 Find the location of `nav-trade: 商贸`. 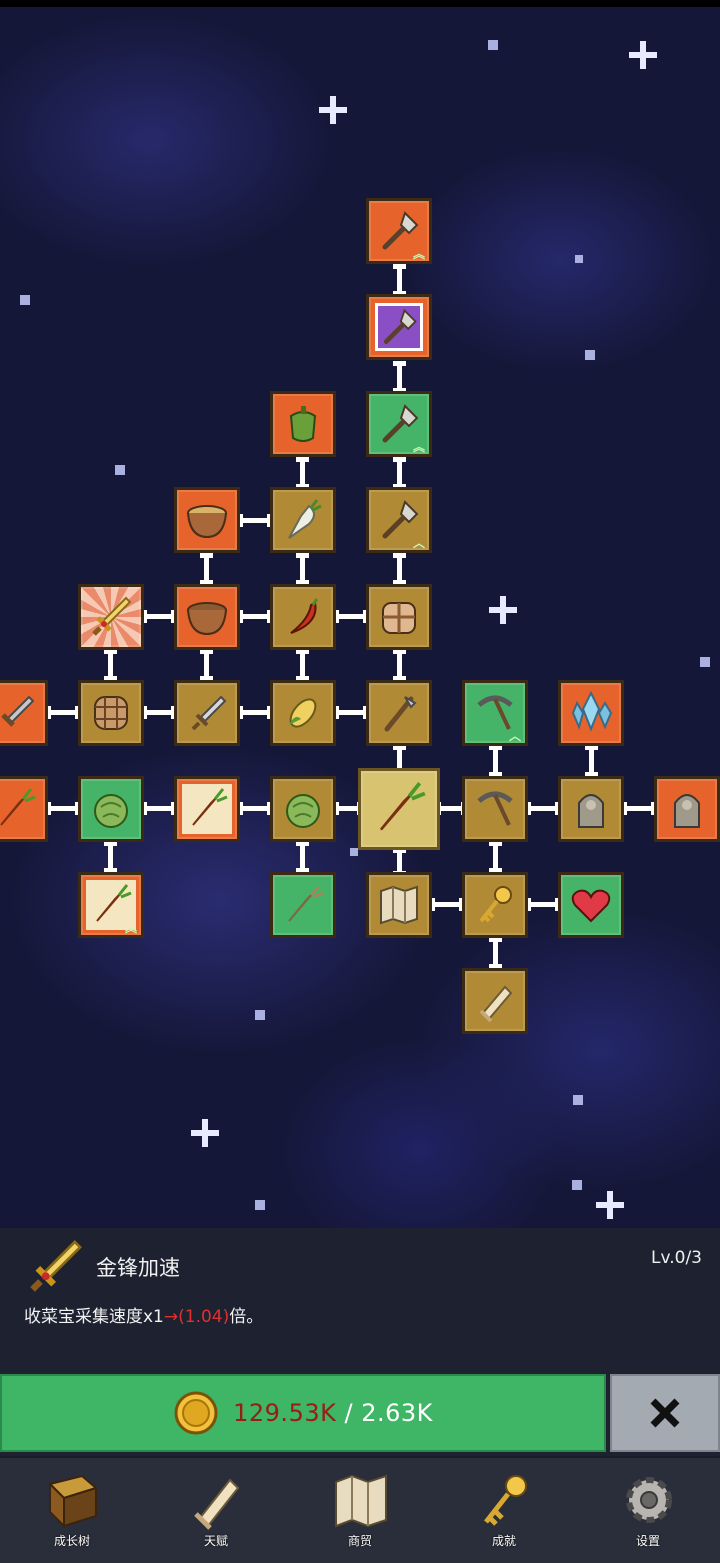

nav-trade: 商贸 is located at coordinates (360, 1510).